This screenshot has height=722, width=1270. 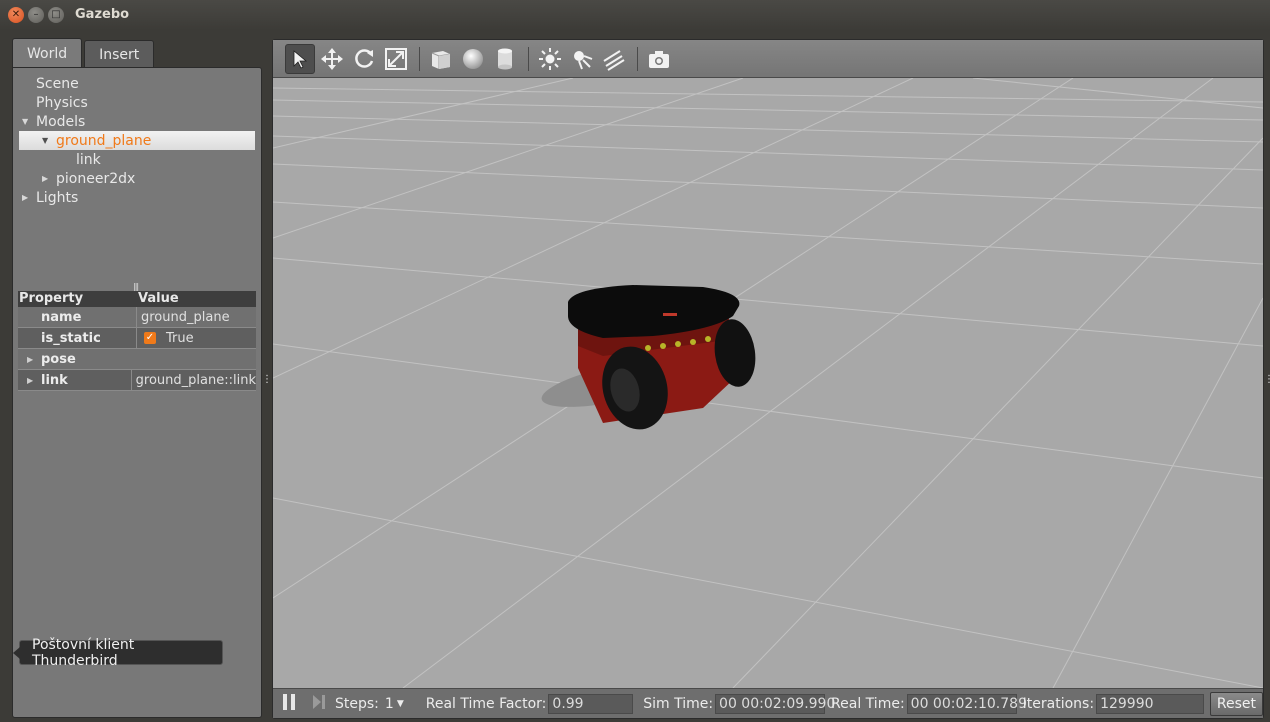 I want to click on tree-item-models: ▼ Models, so click(x=137, y=121).